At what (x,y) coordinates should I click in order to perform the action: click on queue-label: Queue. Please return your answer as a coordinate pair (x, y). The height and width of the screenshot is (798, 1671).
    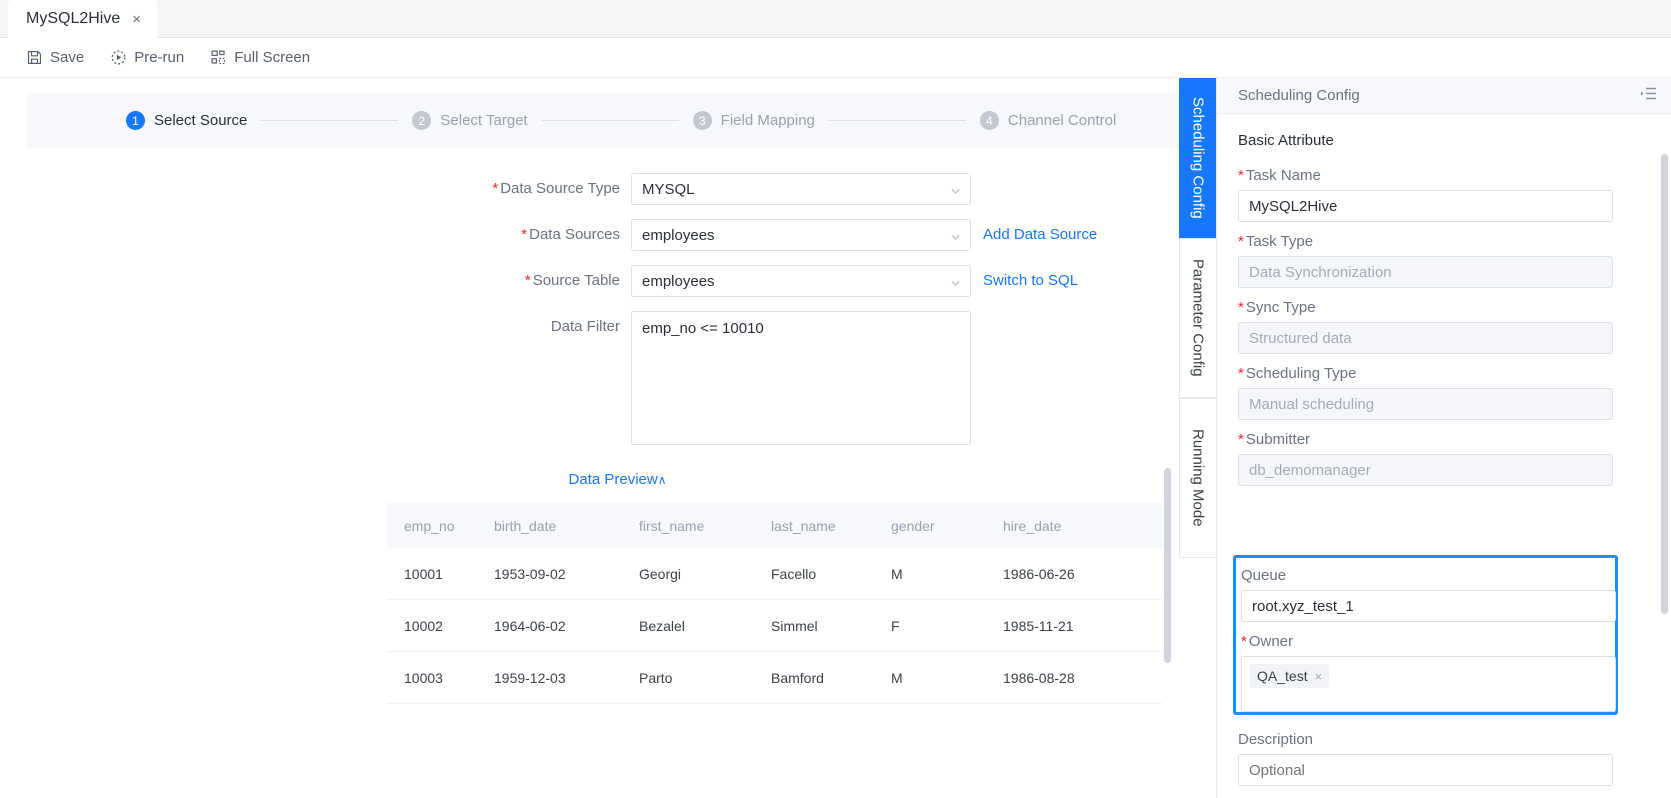
    Looking at the image, I should click on (1264, 575).